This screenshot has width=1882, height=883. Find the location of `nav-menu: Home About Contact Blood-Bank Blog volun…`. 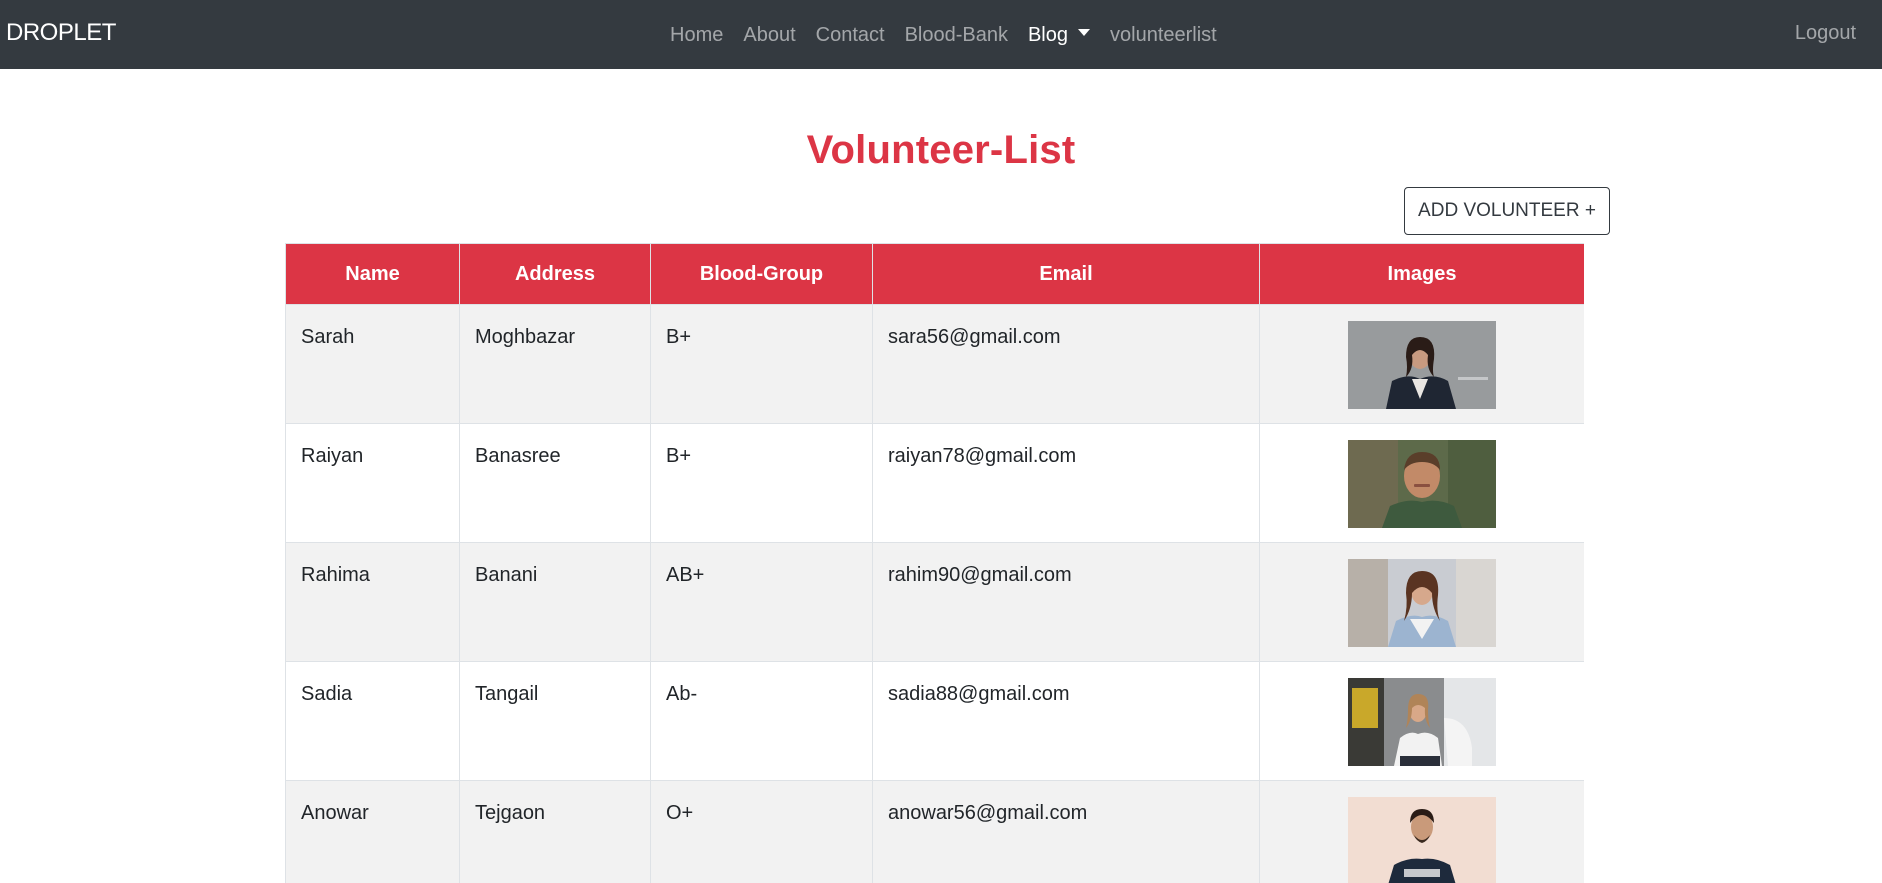

nav-menu: Home About Contact Blood-Bank Blog volun… is located at coordinates (953, 35).